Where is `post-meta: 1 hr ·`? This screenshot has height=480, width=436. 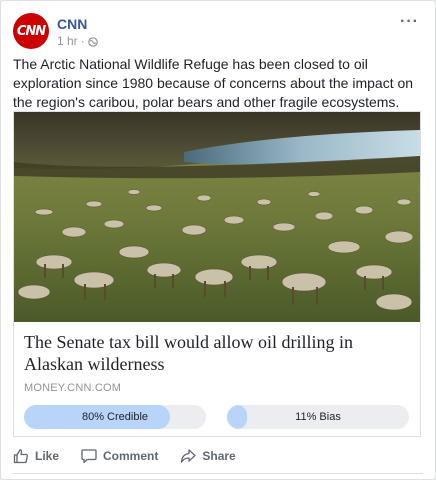
post-meta: 1 hr · is located at coordinates (77, 41).